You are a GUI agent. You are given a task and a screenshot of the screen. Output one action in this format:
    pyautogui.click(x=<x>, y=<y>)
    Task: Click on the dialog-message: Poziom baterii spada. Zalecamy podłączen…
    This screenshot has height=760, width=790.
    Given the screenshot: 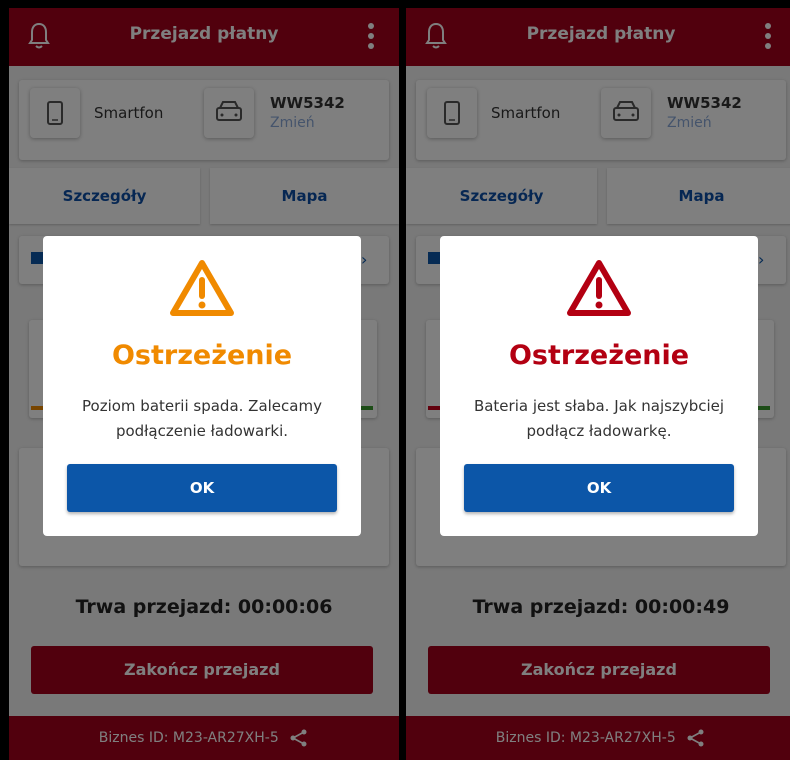 What is the action you would take?
    pyautogui.click(x=202, y=418)
    